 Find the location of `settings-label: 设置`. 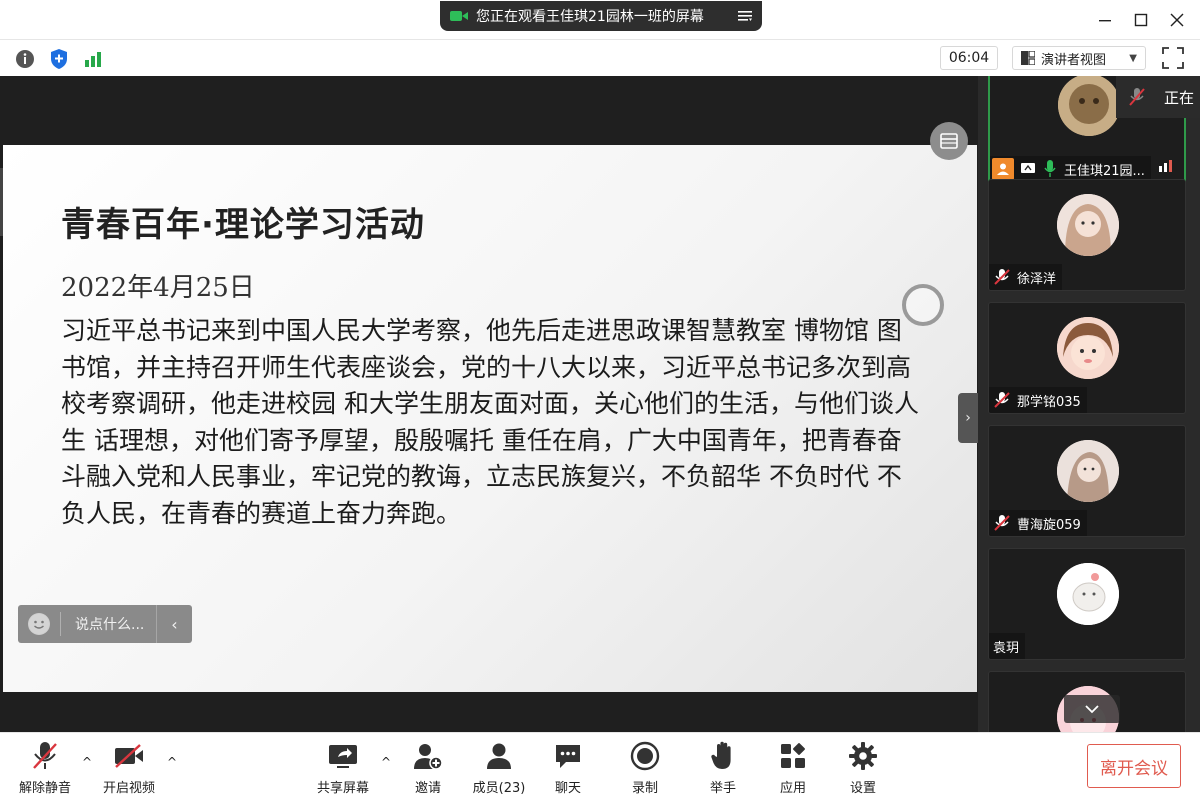

settings-label: 设置 is located at coordinates (862, 788).